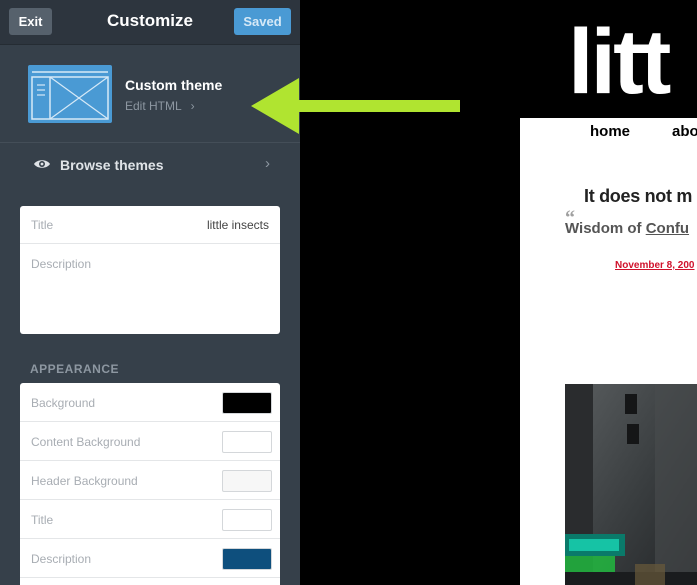 This screenshot has height=585, width=697. I want to click on sidebar-header: Exit Customize Saved, so click(150, 22).